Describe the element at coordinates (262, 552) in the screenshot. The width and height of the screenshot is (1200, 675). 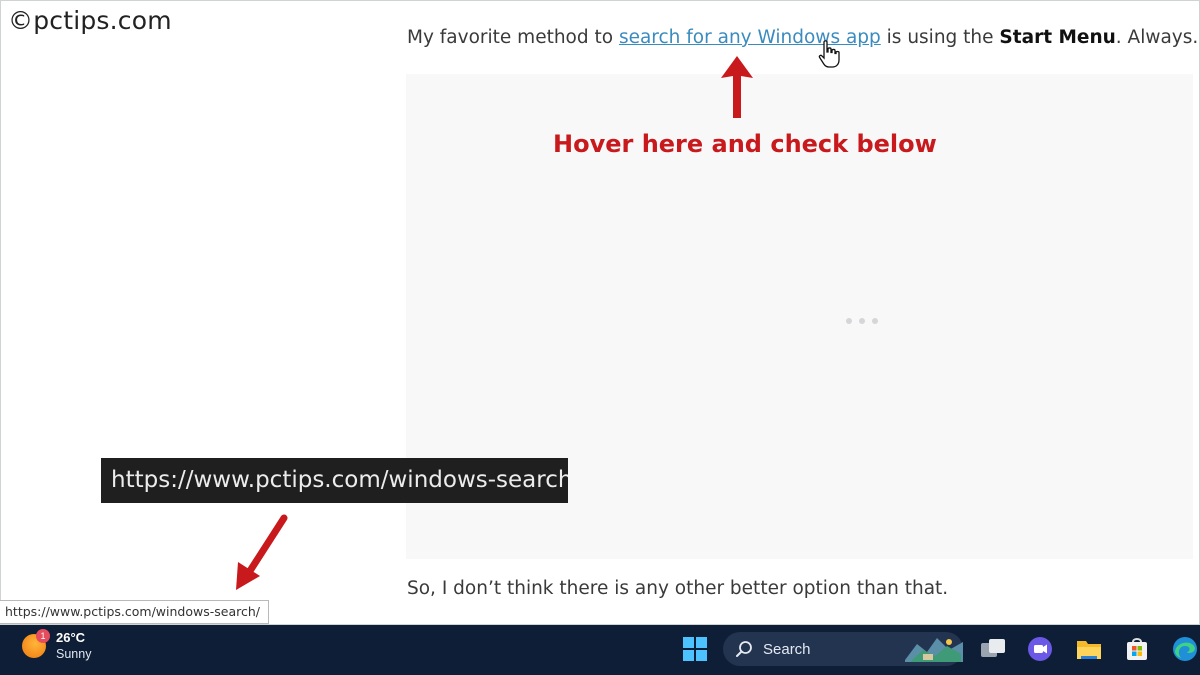
I see `red-arrow-diagonal-icon` at that location.